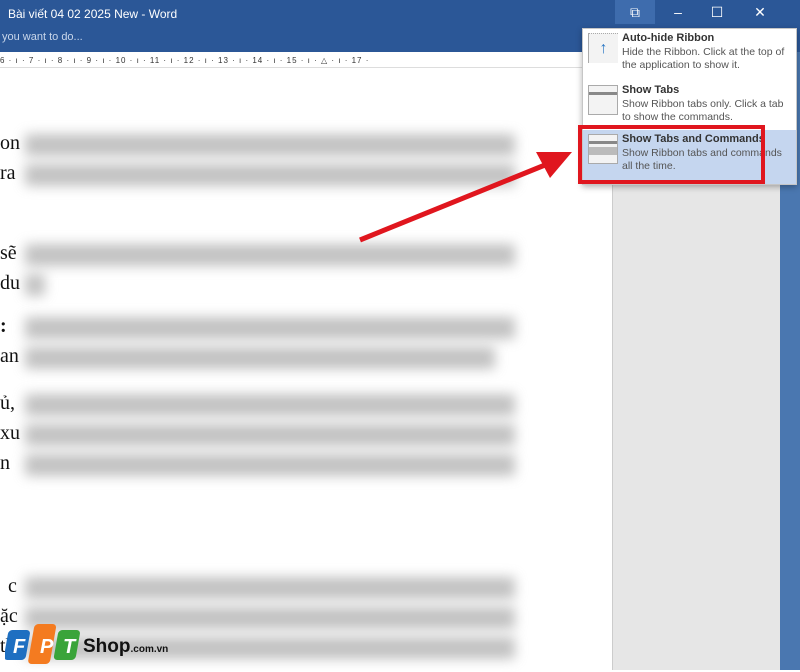 Image resolution: width=800 pixels, height=672 pixels. I want to click on fpt-logo-icon: F P T Shop.com.vn, so click(85, 644).